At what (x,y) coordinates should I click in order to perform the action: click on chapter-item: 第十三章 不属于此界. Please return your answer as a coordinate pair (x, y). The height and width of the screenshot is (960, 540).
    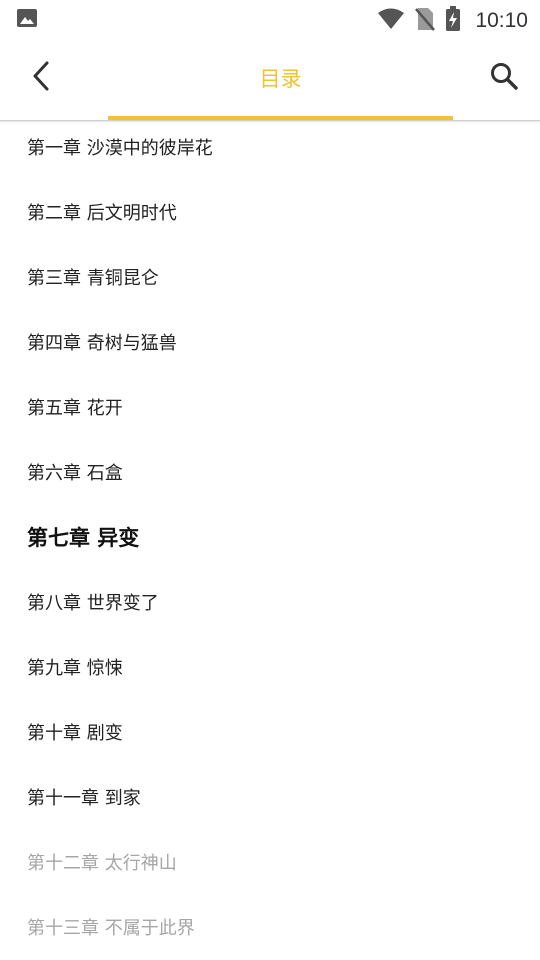
    Looking at the image, I should click on (270, 926).